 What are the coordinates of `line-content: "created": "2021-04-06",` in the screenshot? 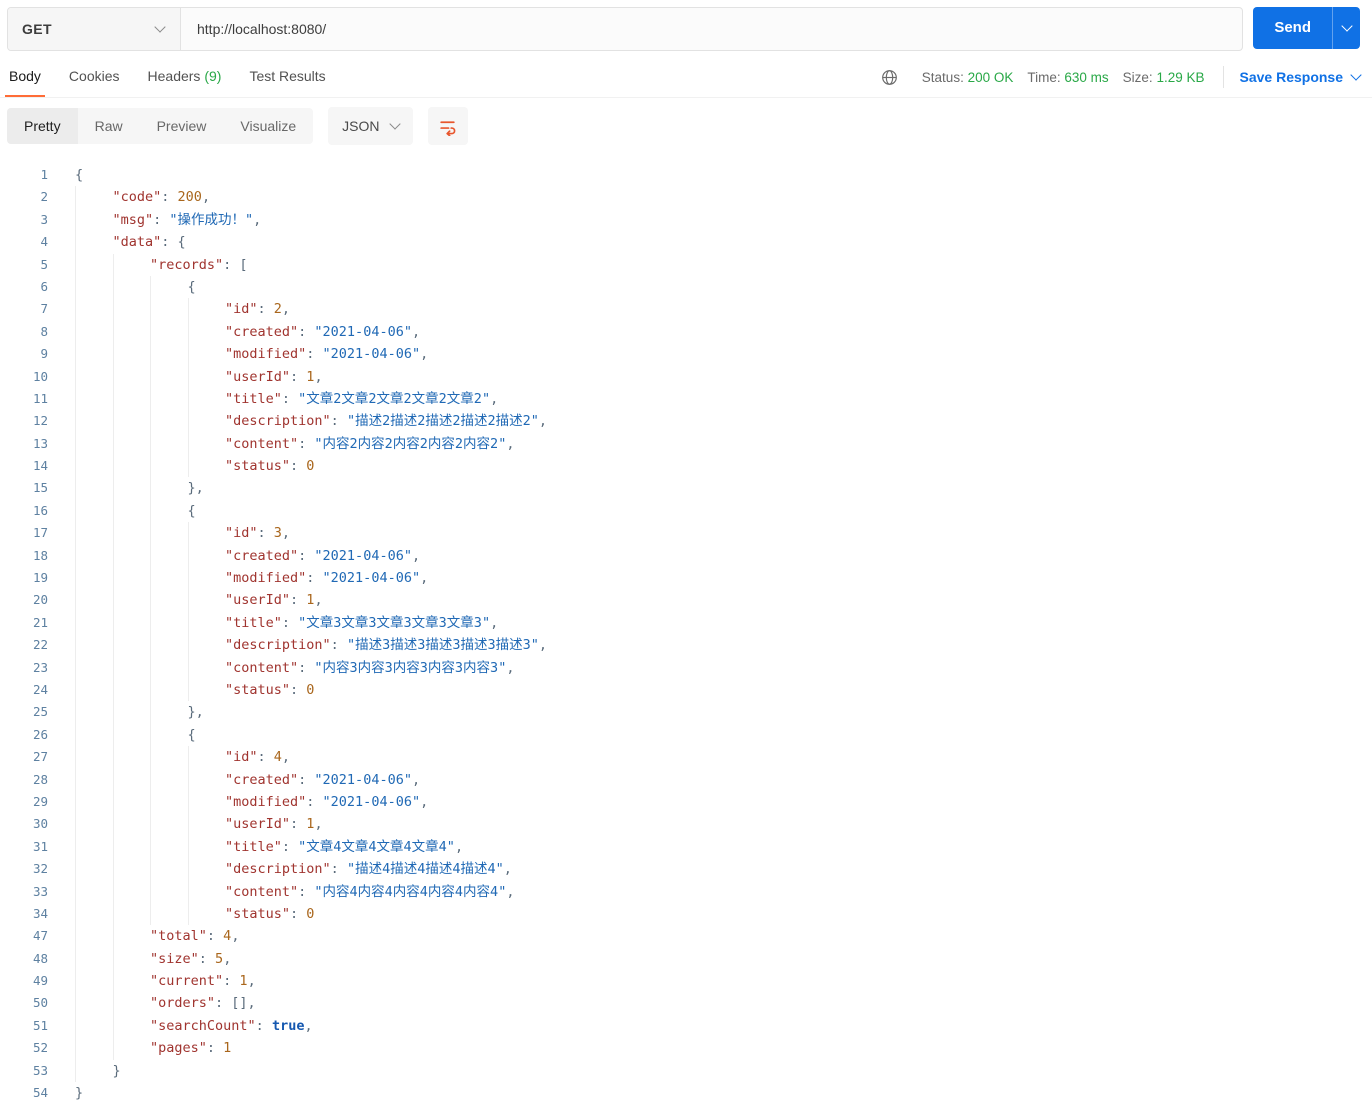 It's located at (234, 332).